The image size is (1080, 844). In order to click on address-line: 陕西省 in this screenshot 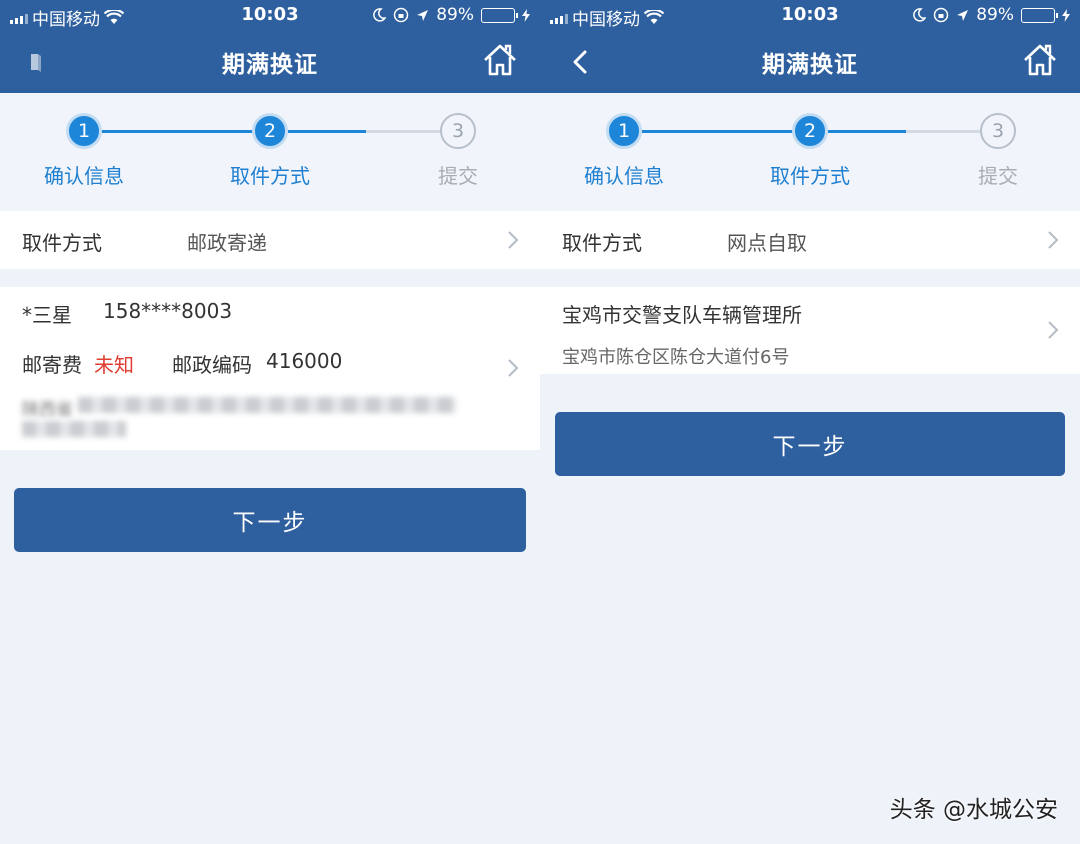, I will do `click(47, 410)`.